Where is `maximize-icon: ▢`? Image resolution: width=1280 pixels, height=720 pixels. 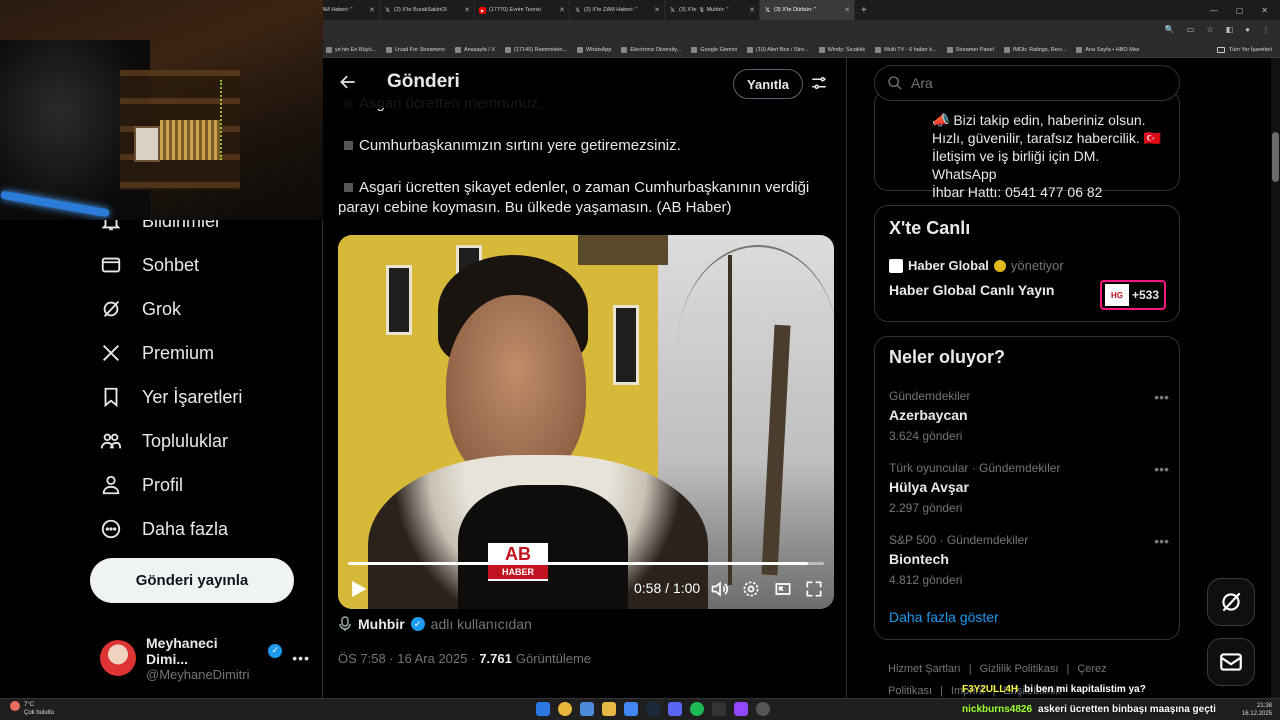
maximize-icon: ▢ is located at coordinates (1240, 10).